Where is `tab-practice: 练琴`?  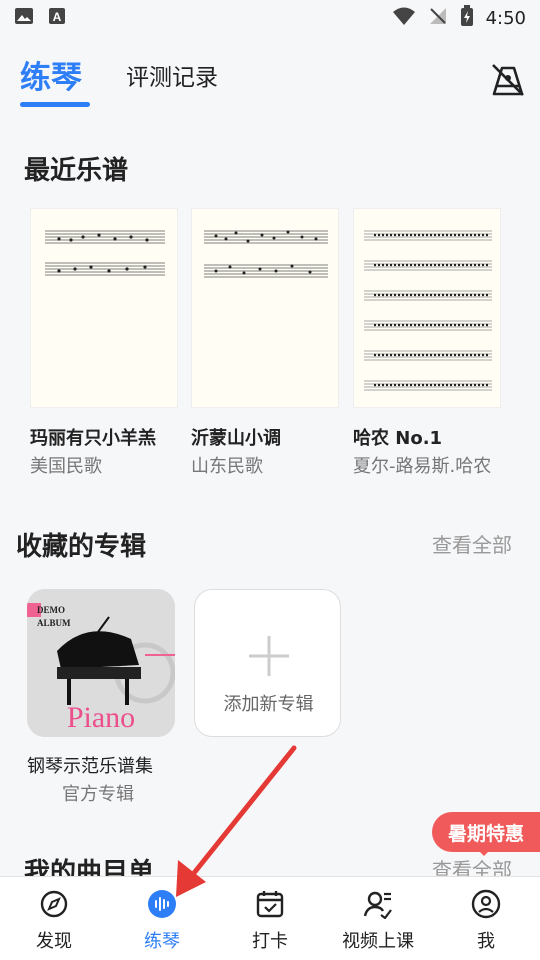
tab-practice: 练琴 is located at coordinates (51, 74).